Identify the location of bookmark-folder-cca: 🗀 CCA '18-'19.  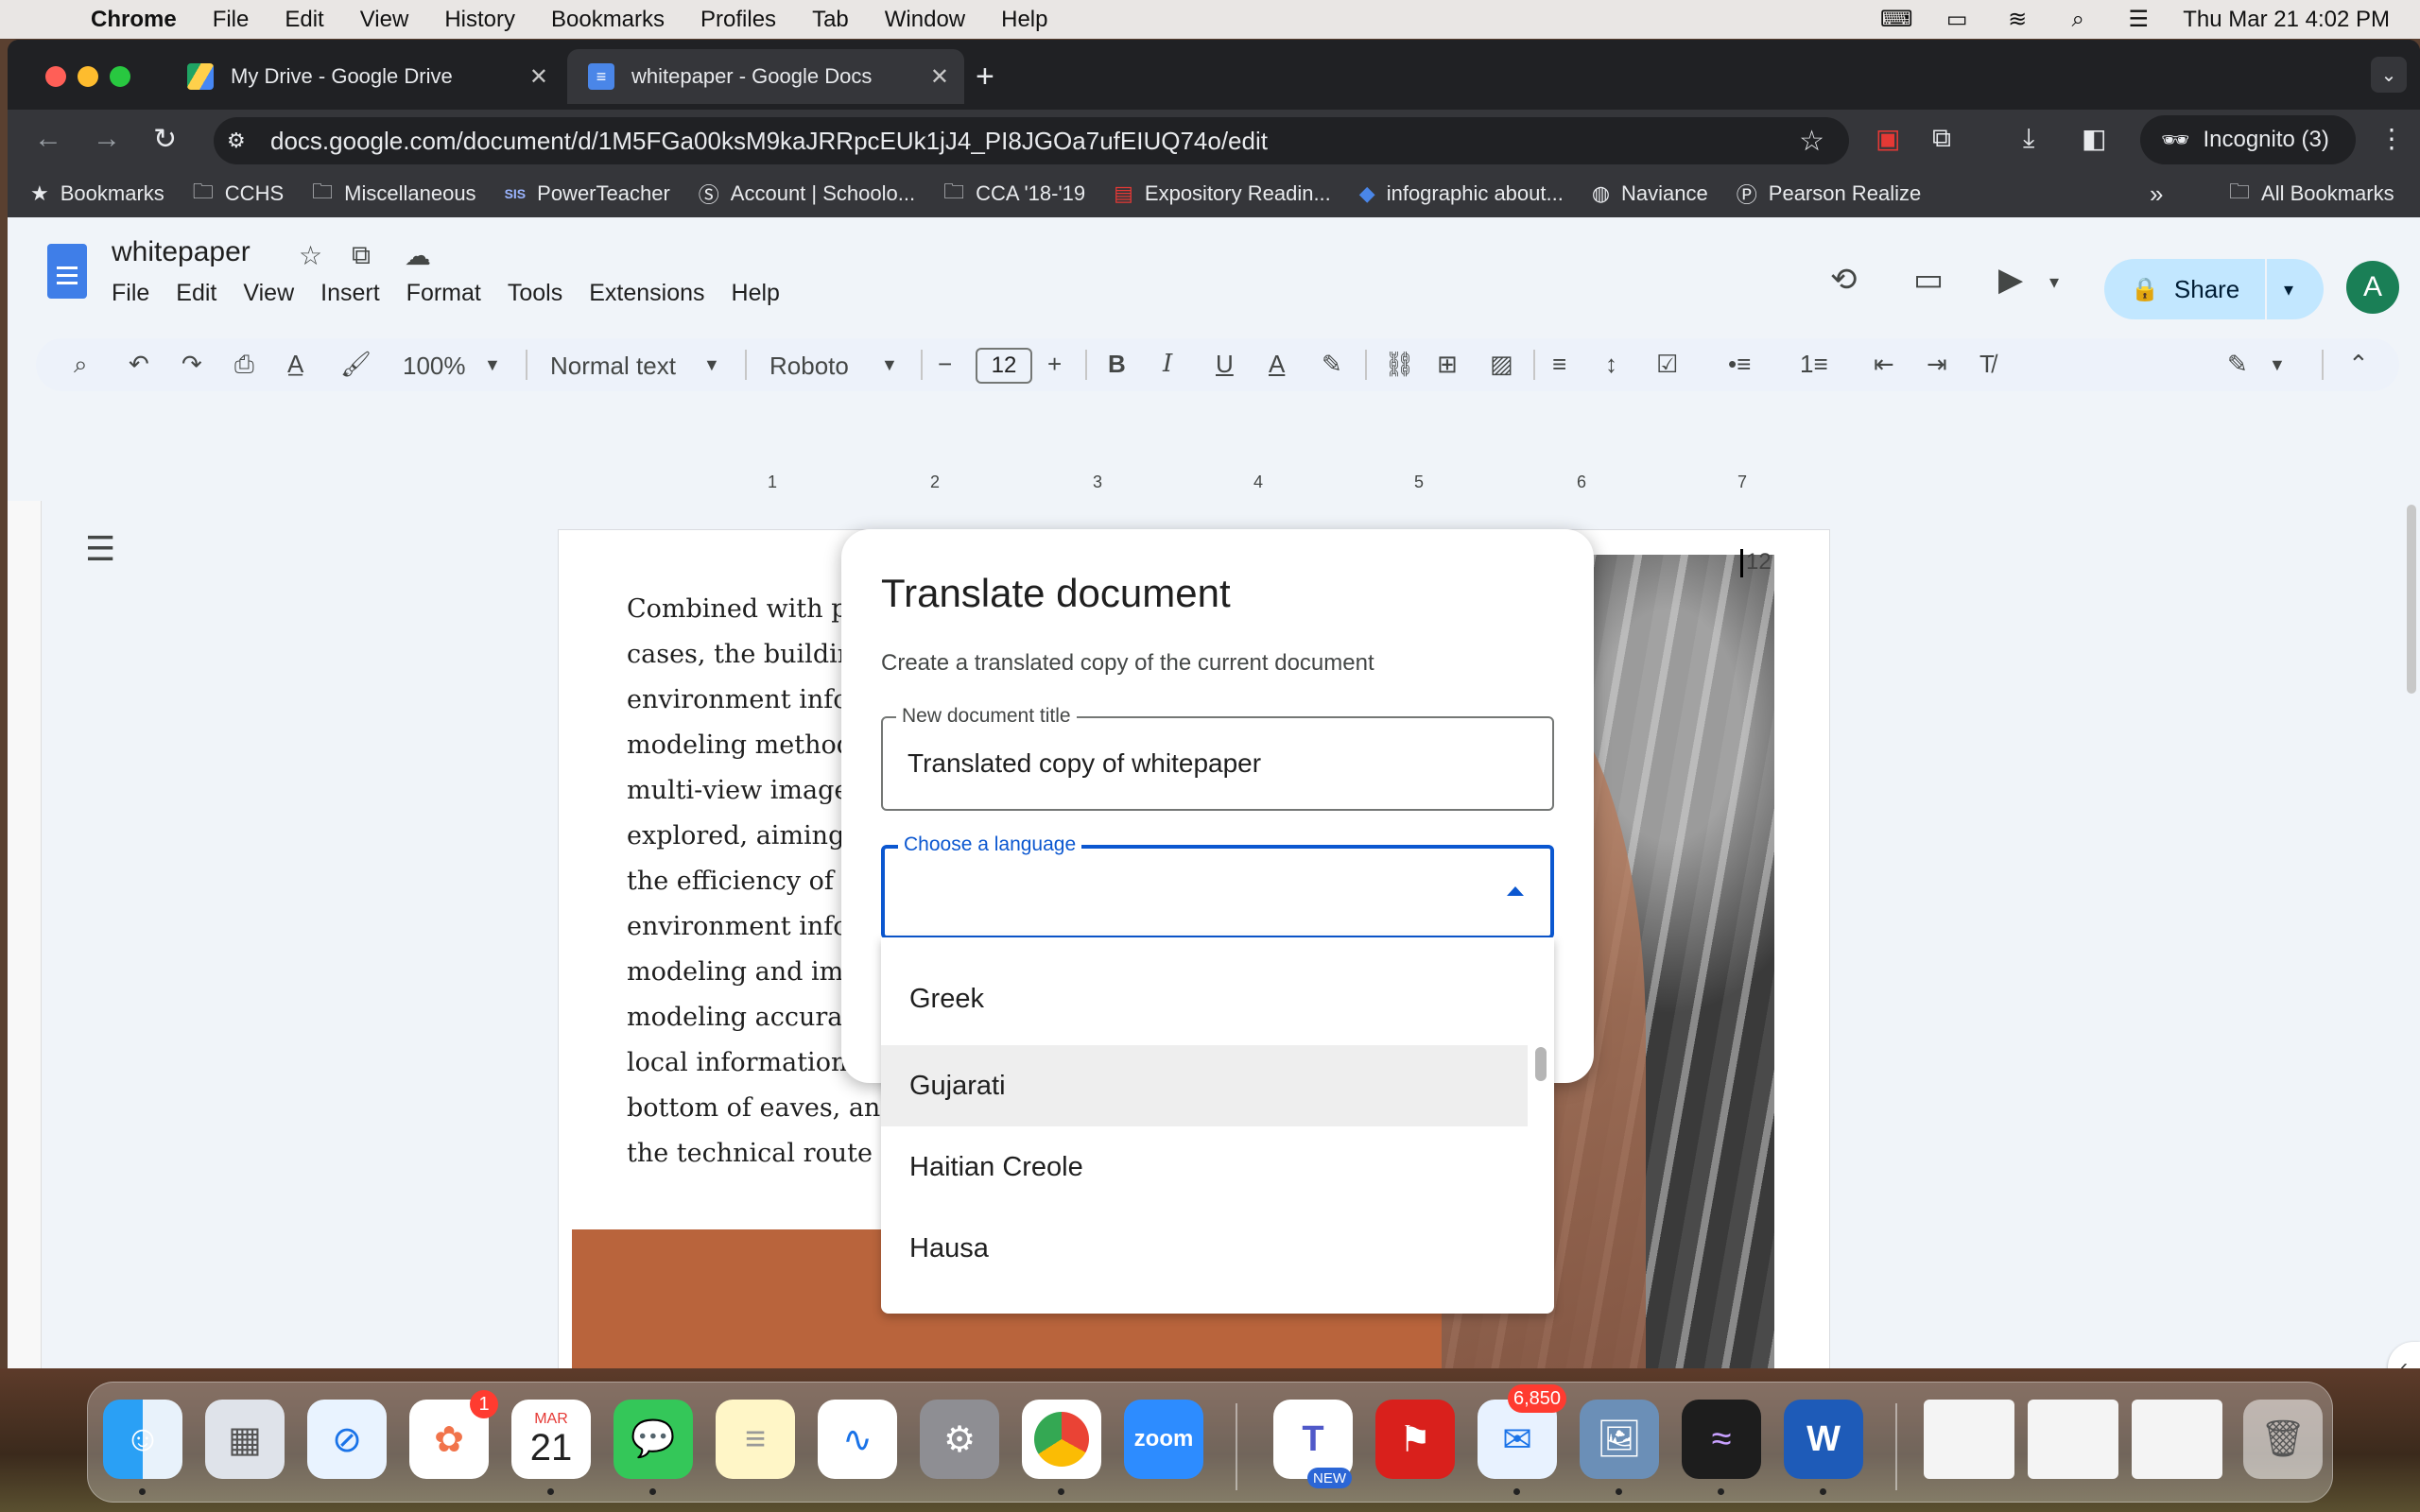
(1014, 194).